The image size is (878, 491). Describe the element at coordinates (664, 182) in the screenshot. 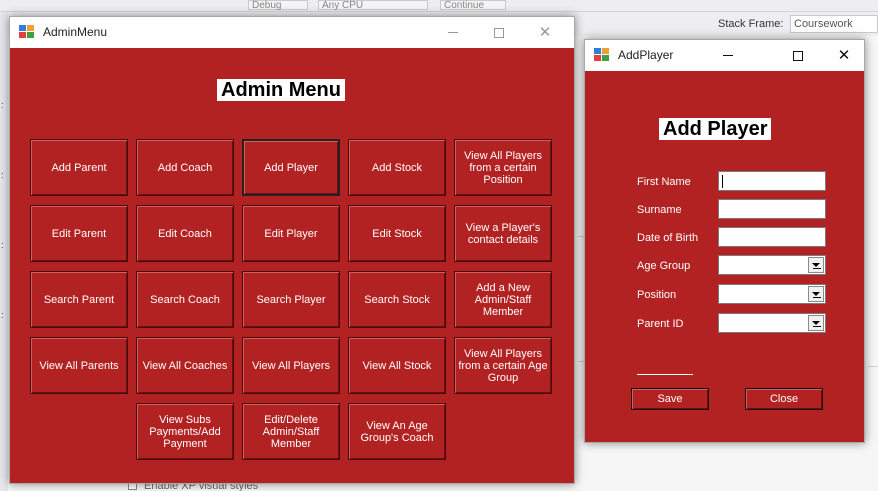

I see `first-name-label: First Name` at that location.